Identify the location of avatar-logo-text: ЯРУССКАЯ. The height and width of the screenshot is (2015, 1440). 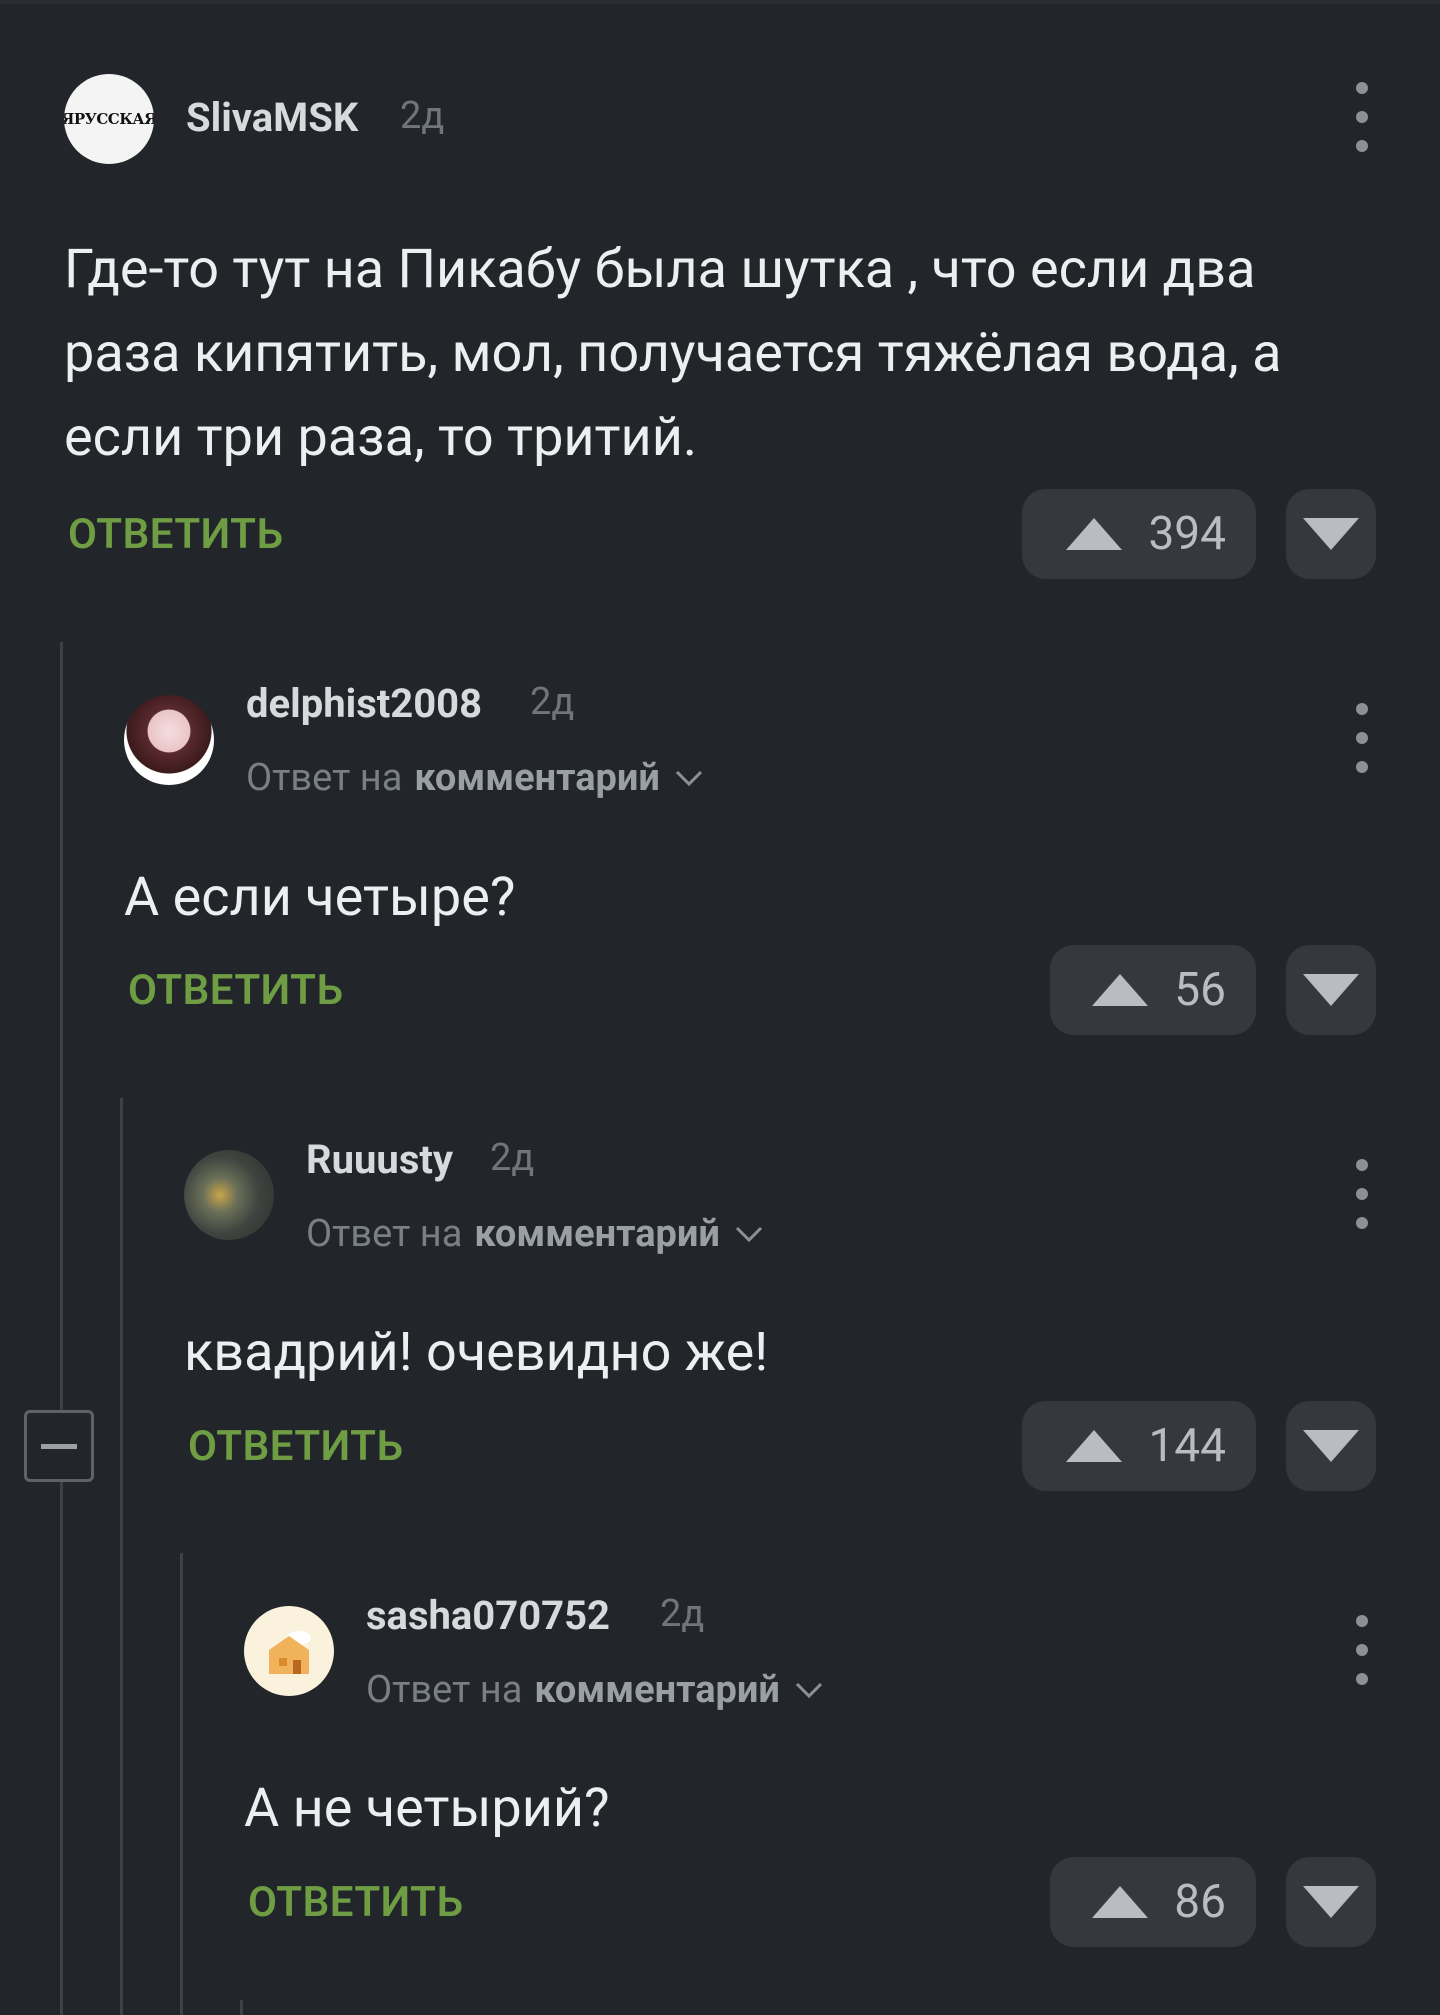
(109, 119).